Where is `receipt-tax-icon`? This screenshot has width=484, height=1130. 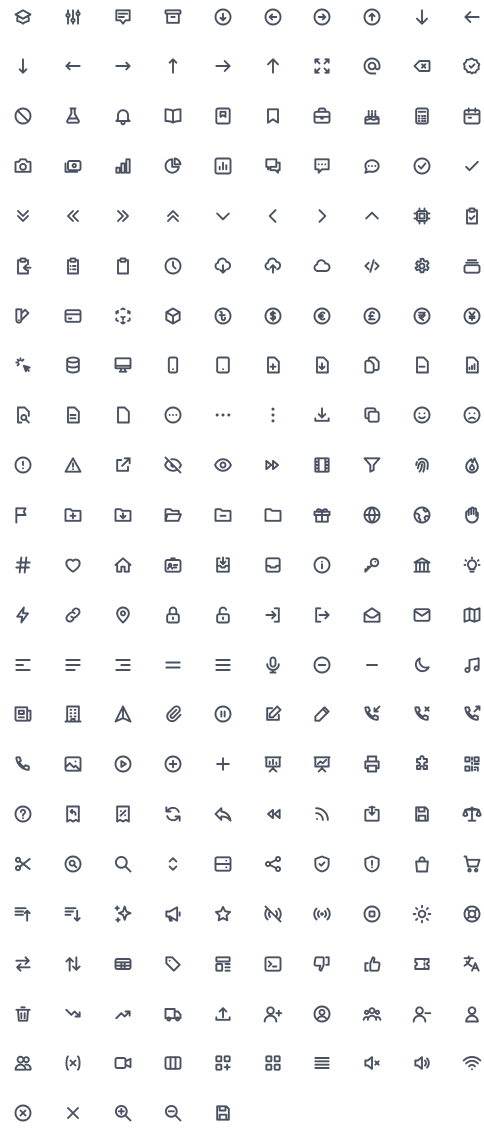 receipt-tax-icon is located at coordinates (123, 814).